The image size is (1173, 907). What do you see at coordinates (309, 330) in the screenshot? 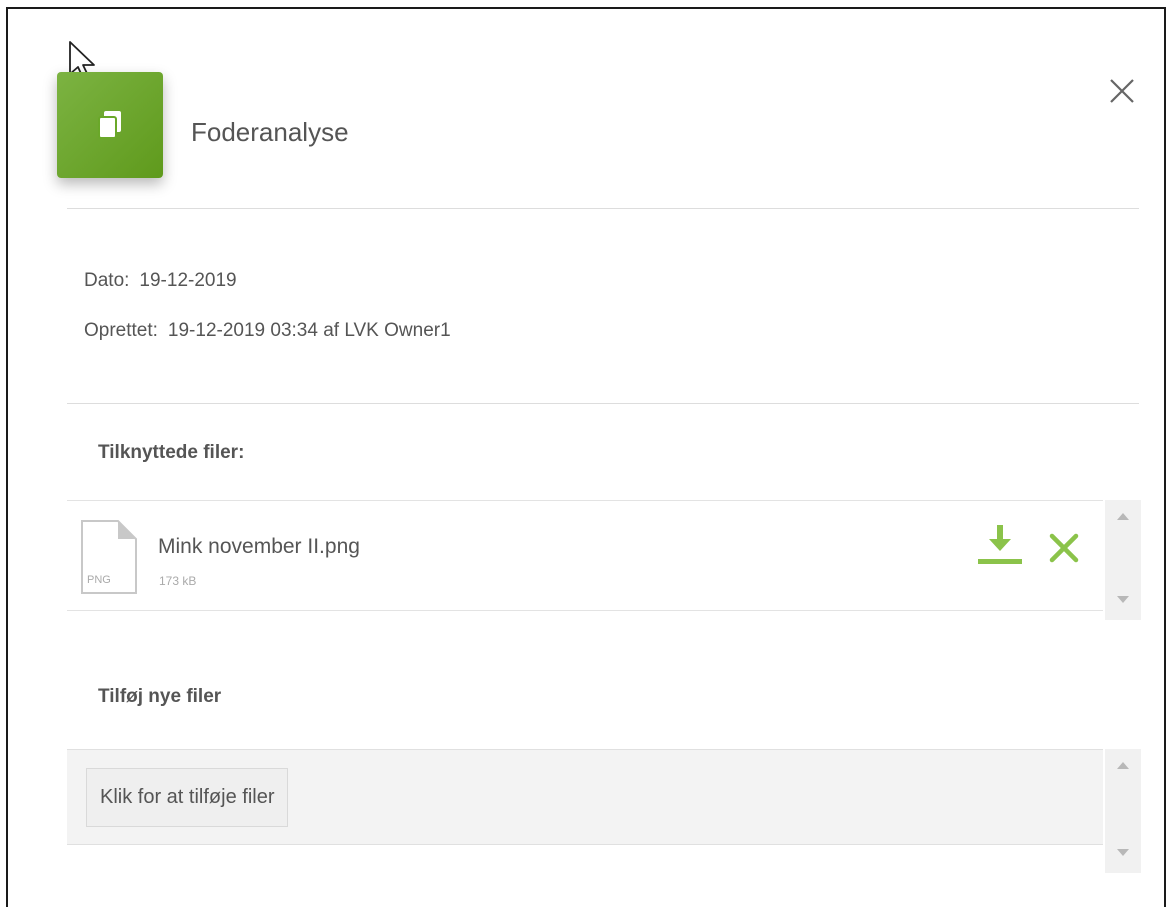
I see `created-value: 19-12-2019 03:34 af LVK Owner1` at bounding box center [309, 330].